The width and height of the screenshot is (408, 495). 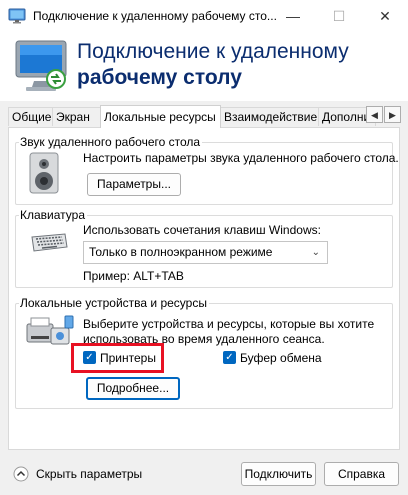 What do you see at coordinates (114, 303) in the screenshot?
I see `devices-group-label: Локальные устройства и ресурсы` at bounding box center [114, 303].